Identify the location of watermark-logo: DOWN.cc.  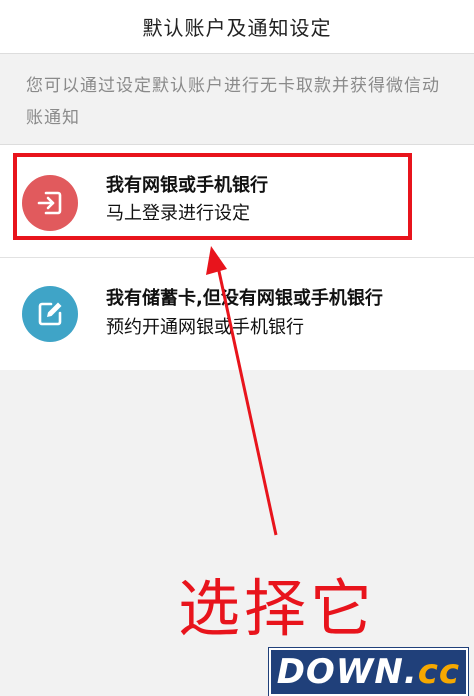
(368, 672).